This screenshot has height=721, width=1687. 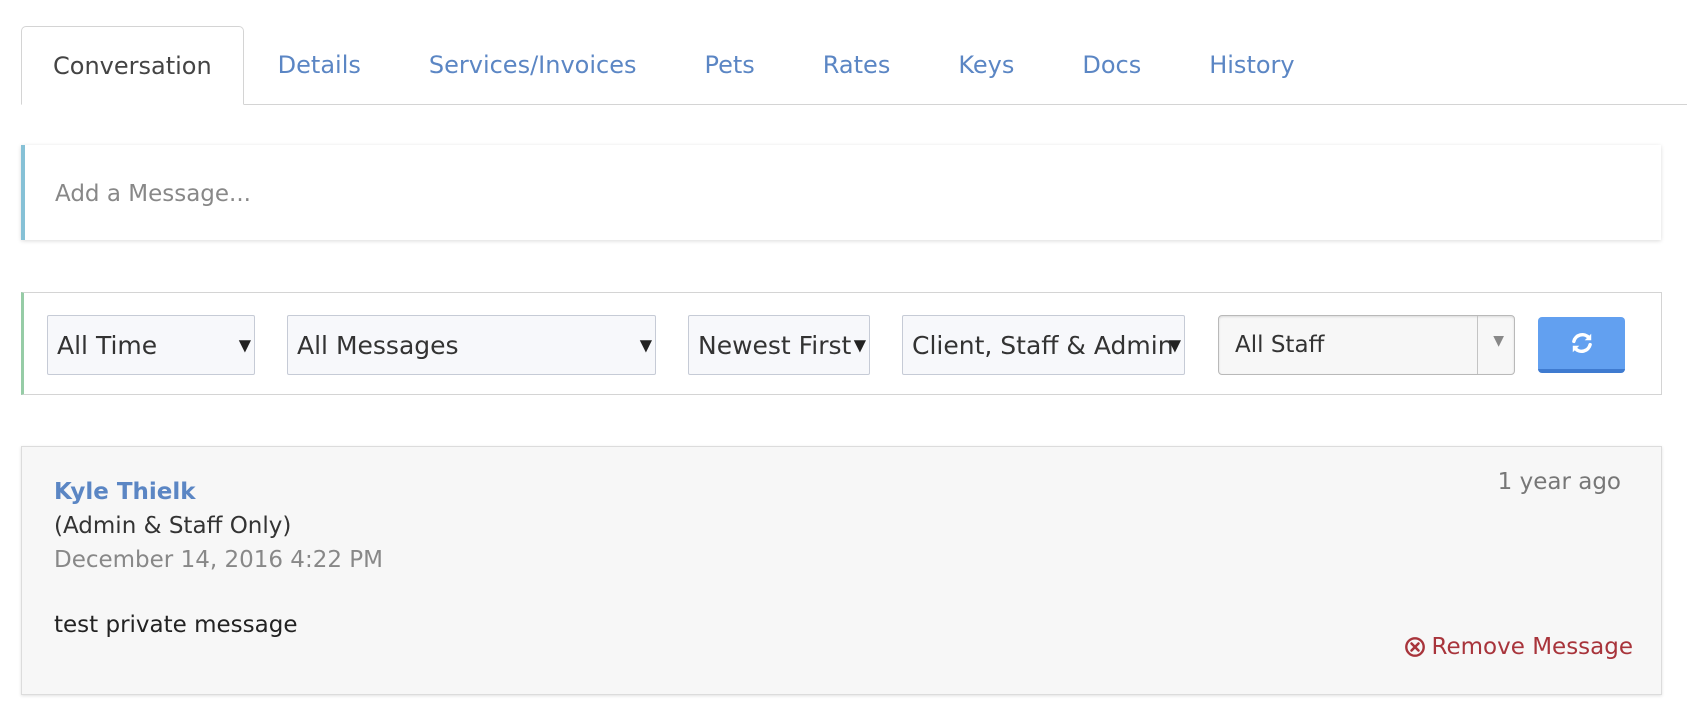 I want to click on time-filter-select: All Time ▼, so click(x=151, y=345).